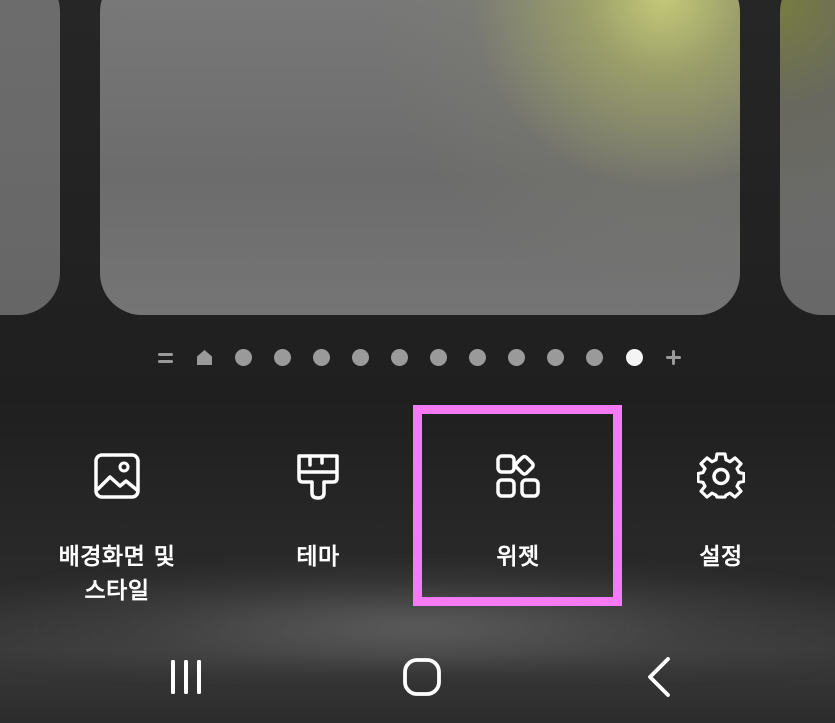  Describe the element at coordinates (417, 357) in the screenshot. I see `page-indicator` at that location.